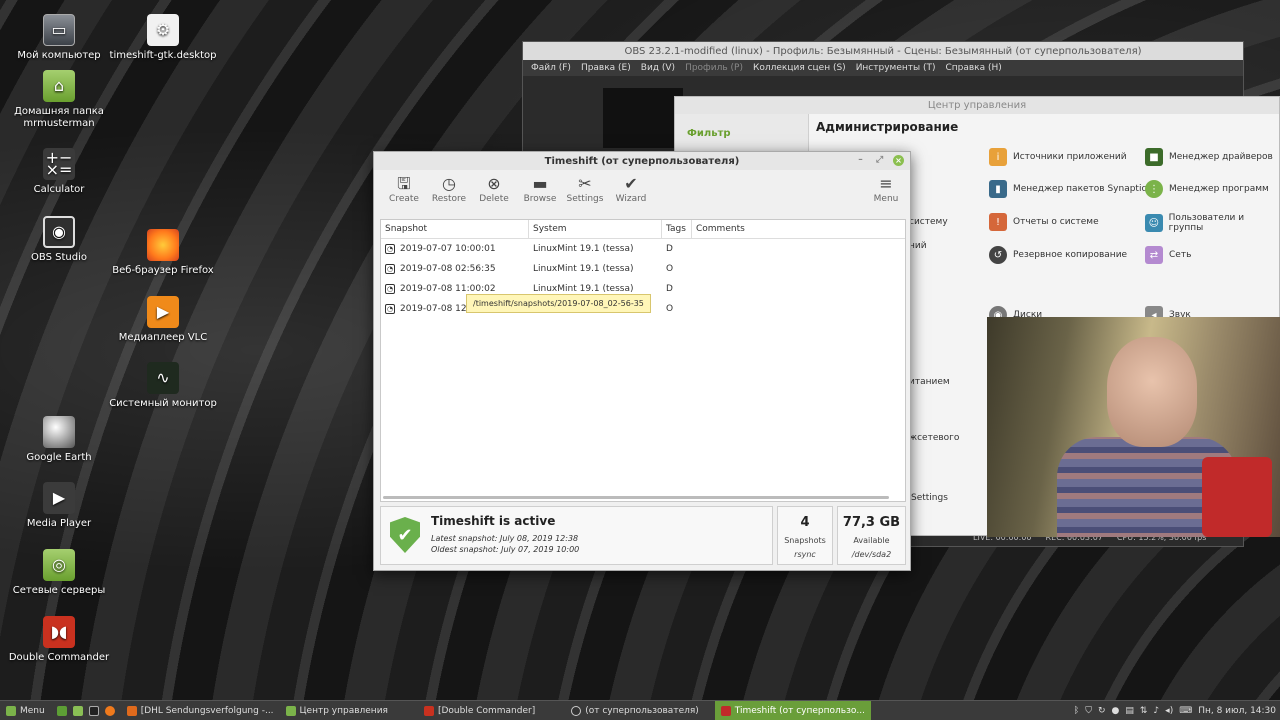 The image size is (1280, 720). Describe the element at coordinates (479, 710) in the screenshot. I see `taskbar-window-double-commander: [Double Commander]` at that location.